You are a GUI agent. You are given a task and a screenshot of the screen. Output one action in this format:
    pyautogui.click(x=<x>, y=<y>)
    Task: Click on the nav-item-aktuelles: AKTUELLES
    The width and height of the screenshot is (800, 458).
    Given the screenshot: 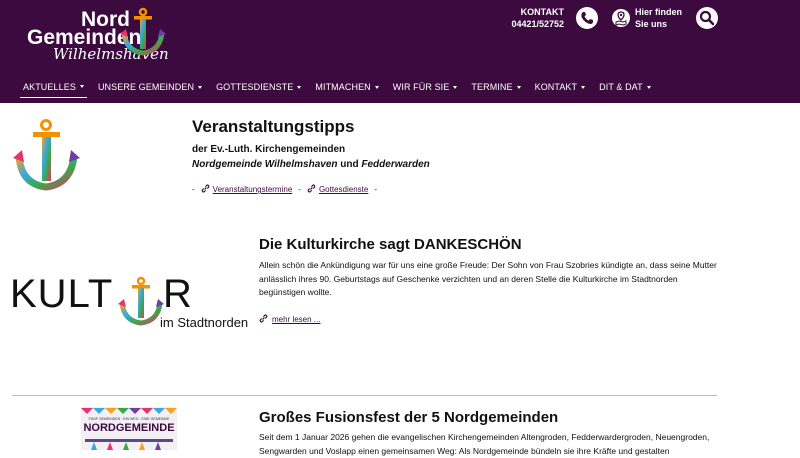 What is the action you would take?
    pyautogui.click(x=53, y=87)
    